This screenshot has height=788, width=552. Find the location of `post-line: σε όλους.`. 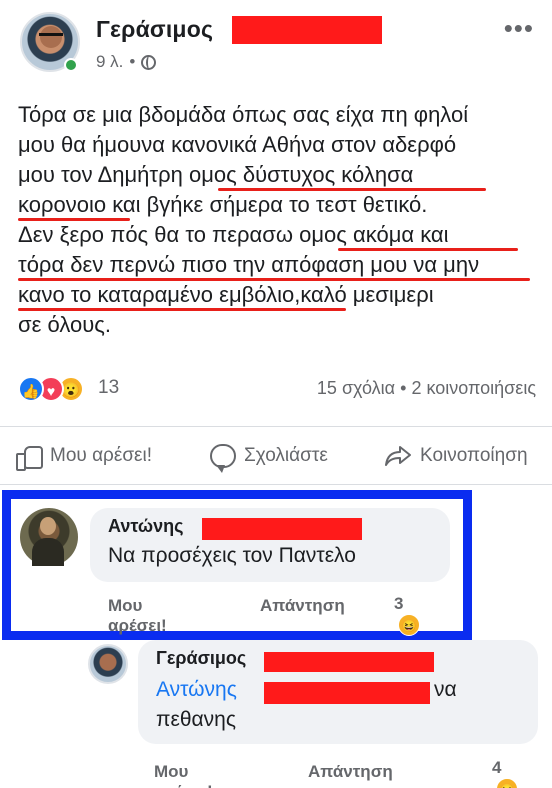

post-line: σε όλους. is located at coordinates (64, 324).